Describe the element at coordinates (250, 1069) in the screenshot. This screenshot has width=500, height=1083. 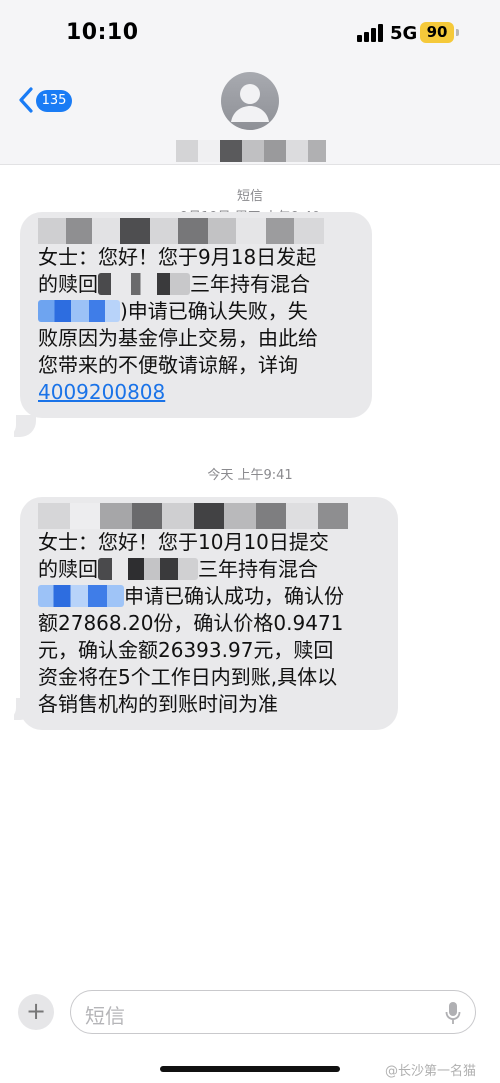
I see `home-indicator` at that location.